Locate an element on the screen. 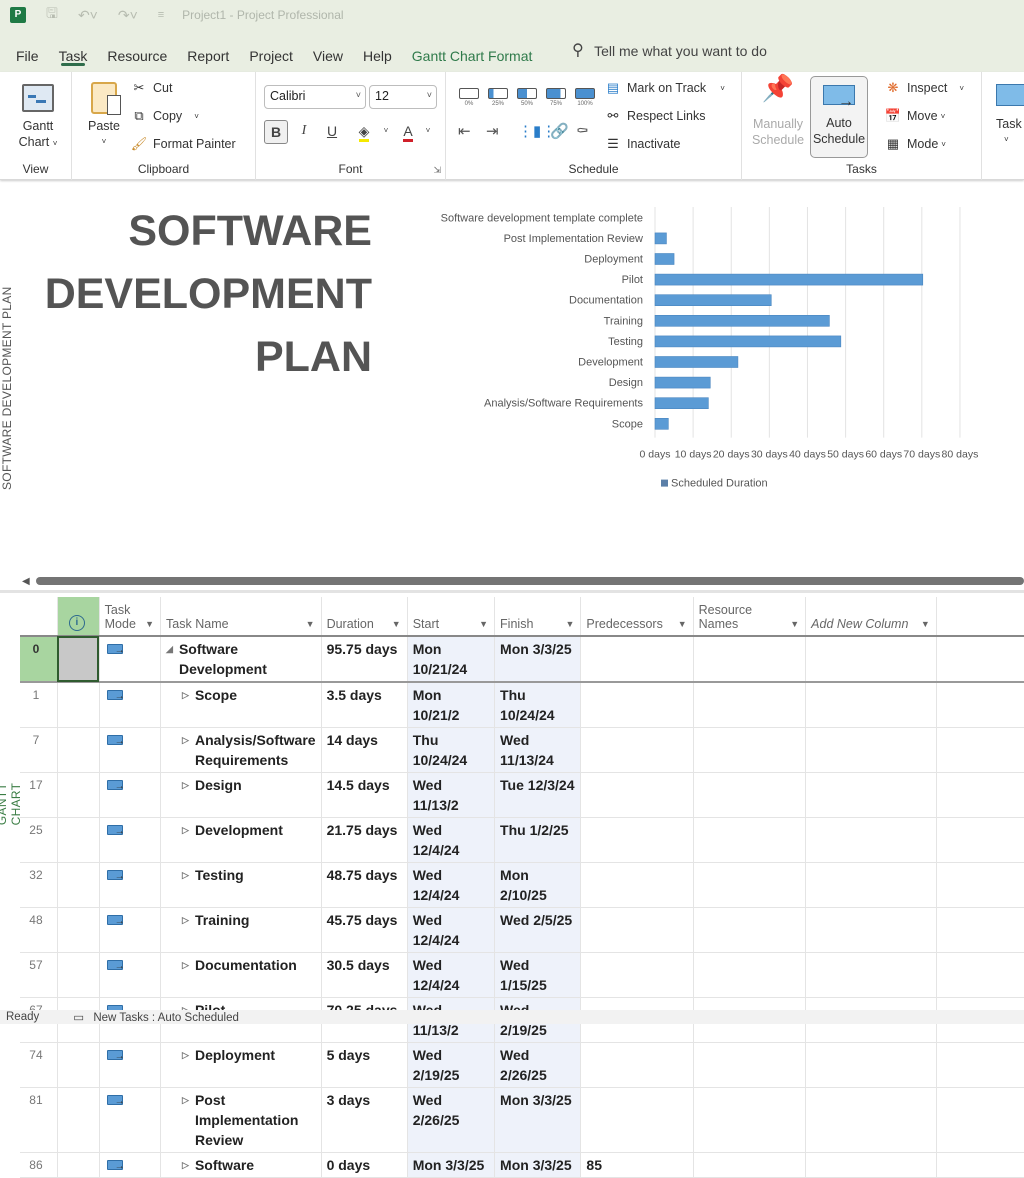  resource-names-header: Resource Names ▼ is located at coordinates (750, 617).